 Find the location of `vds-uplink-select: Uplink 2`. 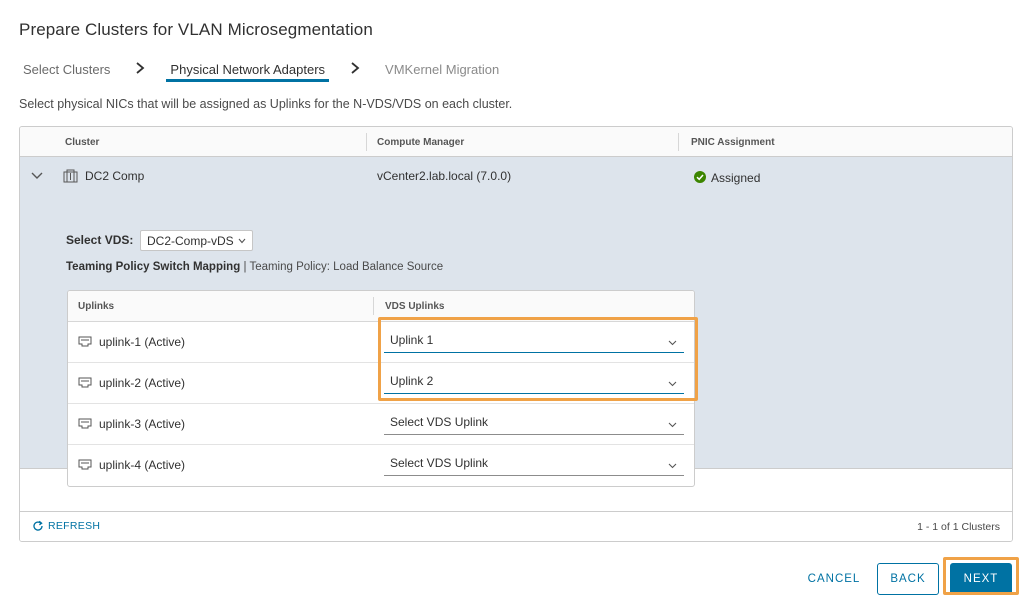

vds-uplink-select: Uplink 2 is located at coordinates (534, 381).